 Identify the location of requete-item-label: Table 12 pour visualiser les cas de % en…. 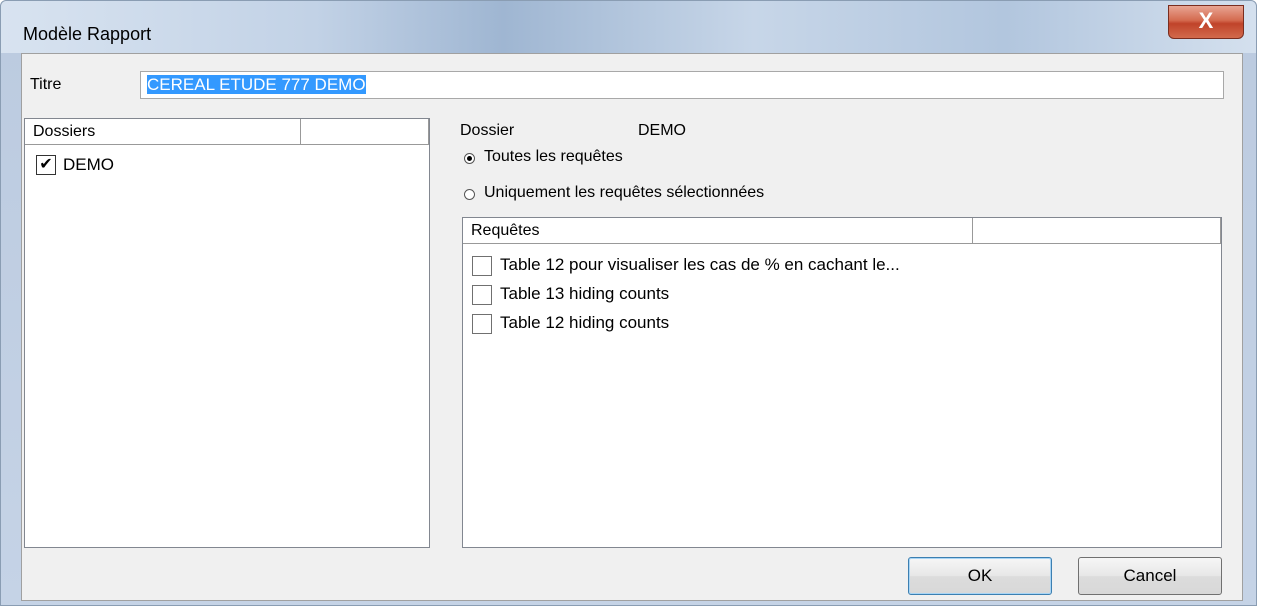
(700, 264).